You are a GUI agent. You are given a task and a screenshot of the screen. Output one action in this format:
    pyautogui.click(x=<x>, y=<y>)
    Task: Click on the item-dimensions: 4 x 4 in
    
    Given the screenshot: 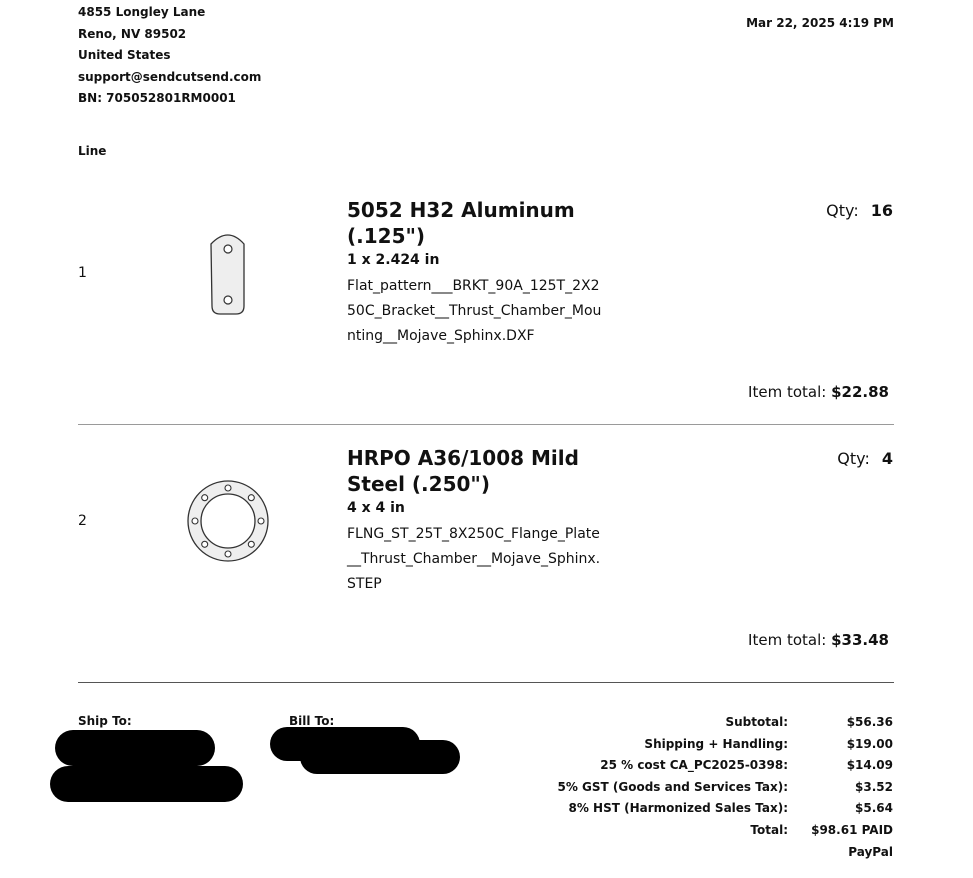 What is the action you would take?
    pyautogui.click(x=376, y=508)
    